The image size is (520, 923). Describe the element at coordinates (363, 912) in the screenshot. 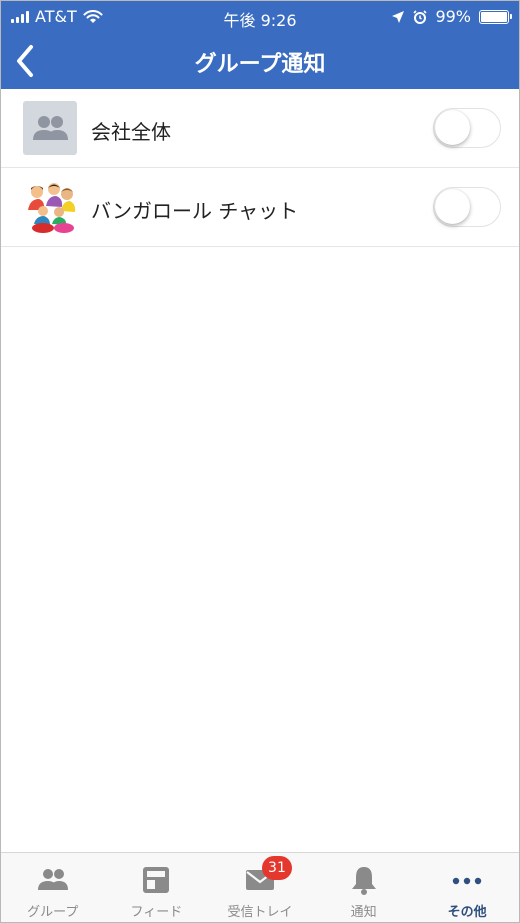

I see `tab-label: 通知` at that location.